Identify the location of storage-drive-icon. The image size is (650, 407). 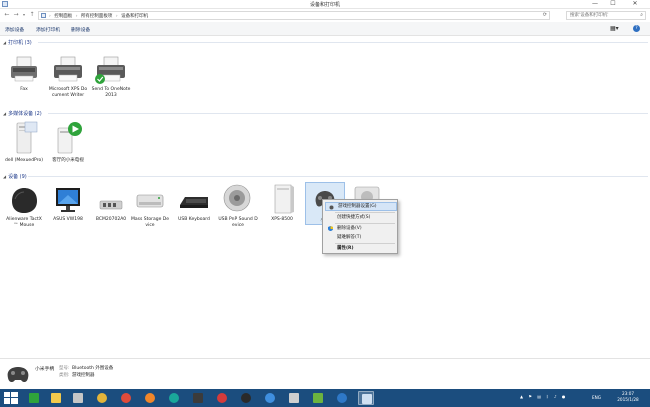
(150, 201).